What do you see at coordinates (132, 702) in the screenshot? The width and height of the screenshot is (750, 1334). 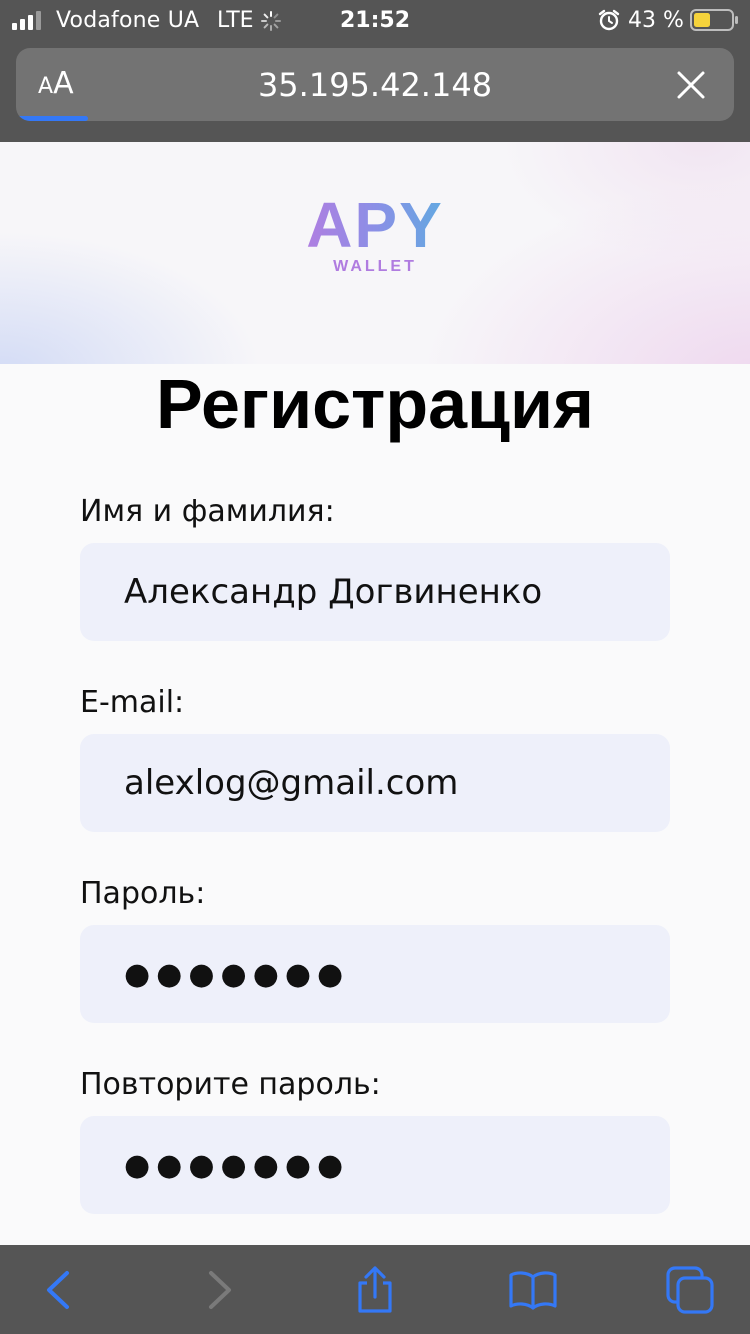 I see `email-label: E-mail:` at bounding box center [132, 702].